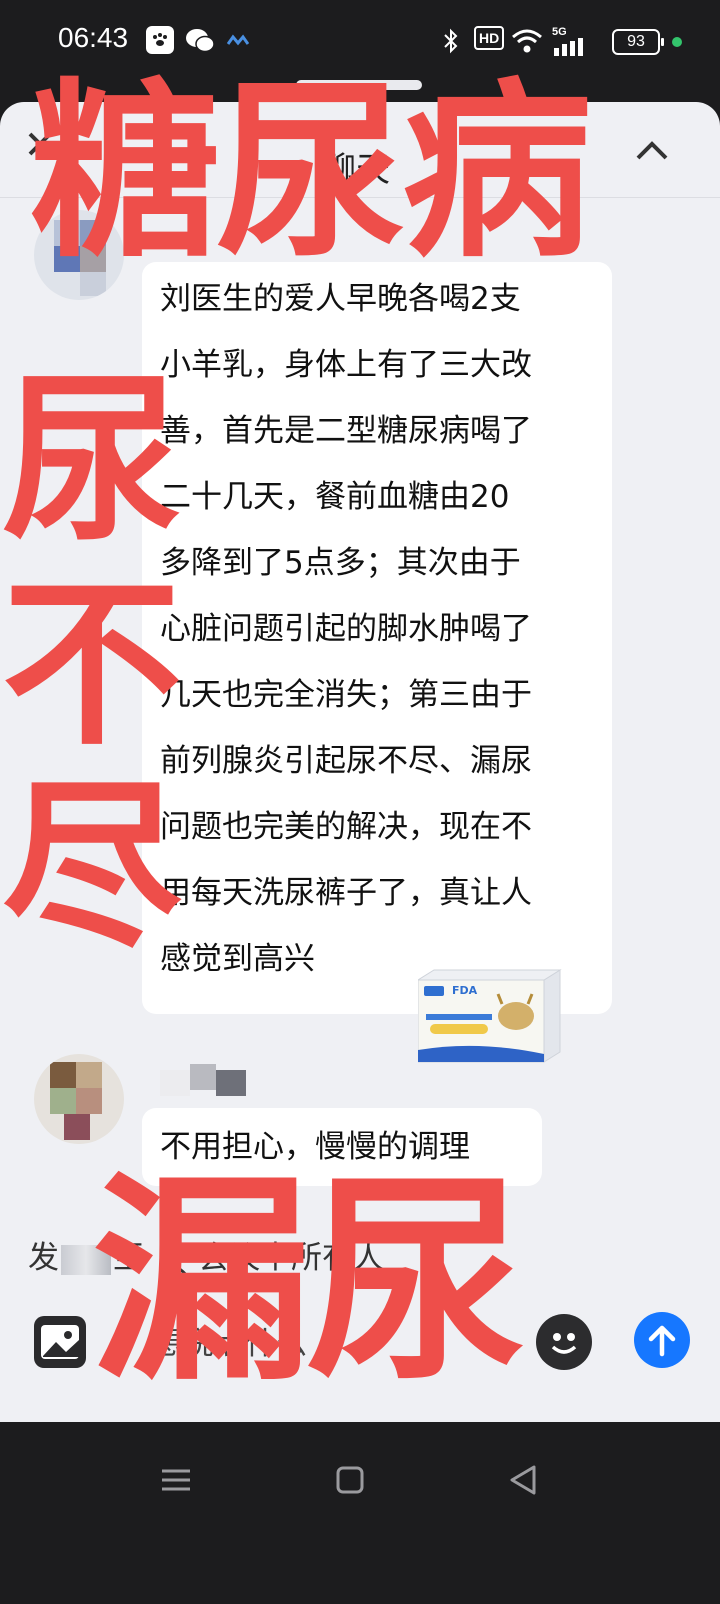  I want to click on chevron-up-icon, so click(652, 150).